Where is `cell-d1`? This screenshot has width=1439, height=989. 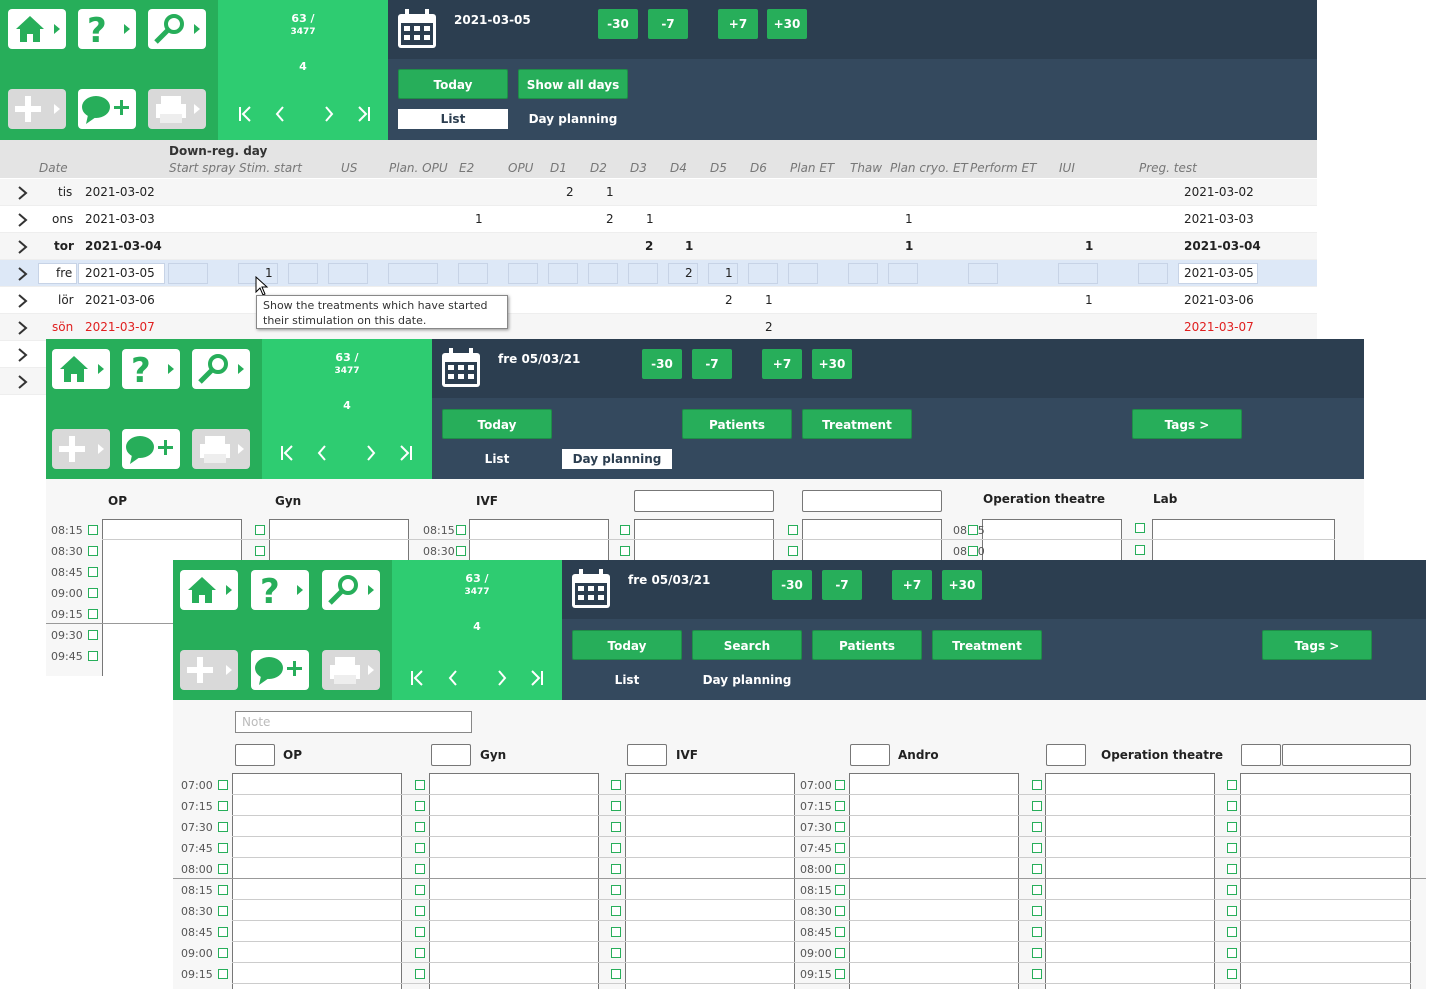
cell-d1 is located at coordinates (563, 273).